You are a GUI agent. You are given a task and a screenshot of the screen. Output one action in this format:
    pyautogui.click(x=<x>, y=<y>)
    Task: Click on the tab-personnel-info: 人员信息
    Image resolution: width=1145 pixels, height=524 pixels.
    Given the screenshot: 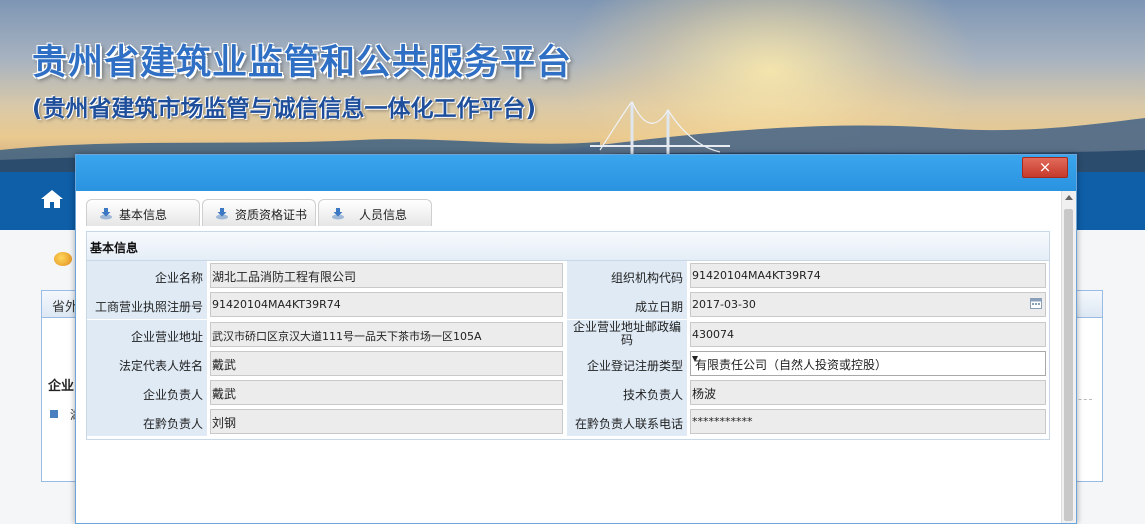 What is the action you would take?
    pyautogui.click(x=375, y=212)
    